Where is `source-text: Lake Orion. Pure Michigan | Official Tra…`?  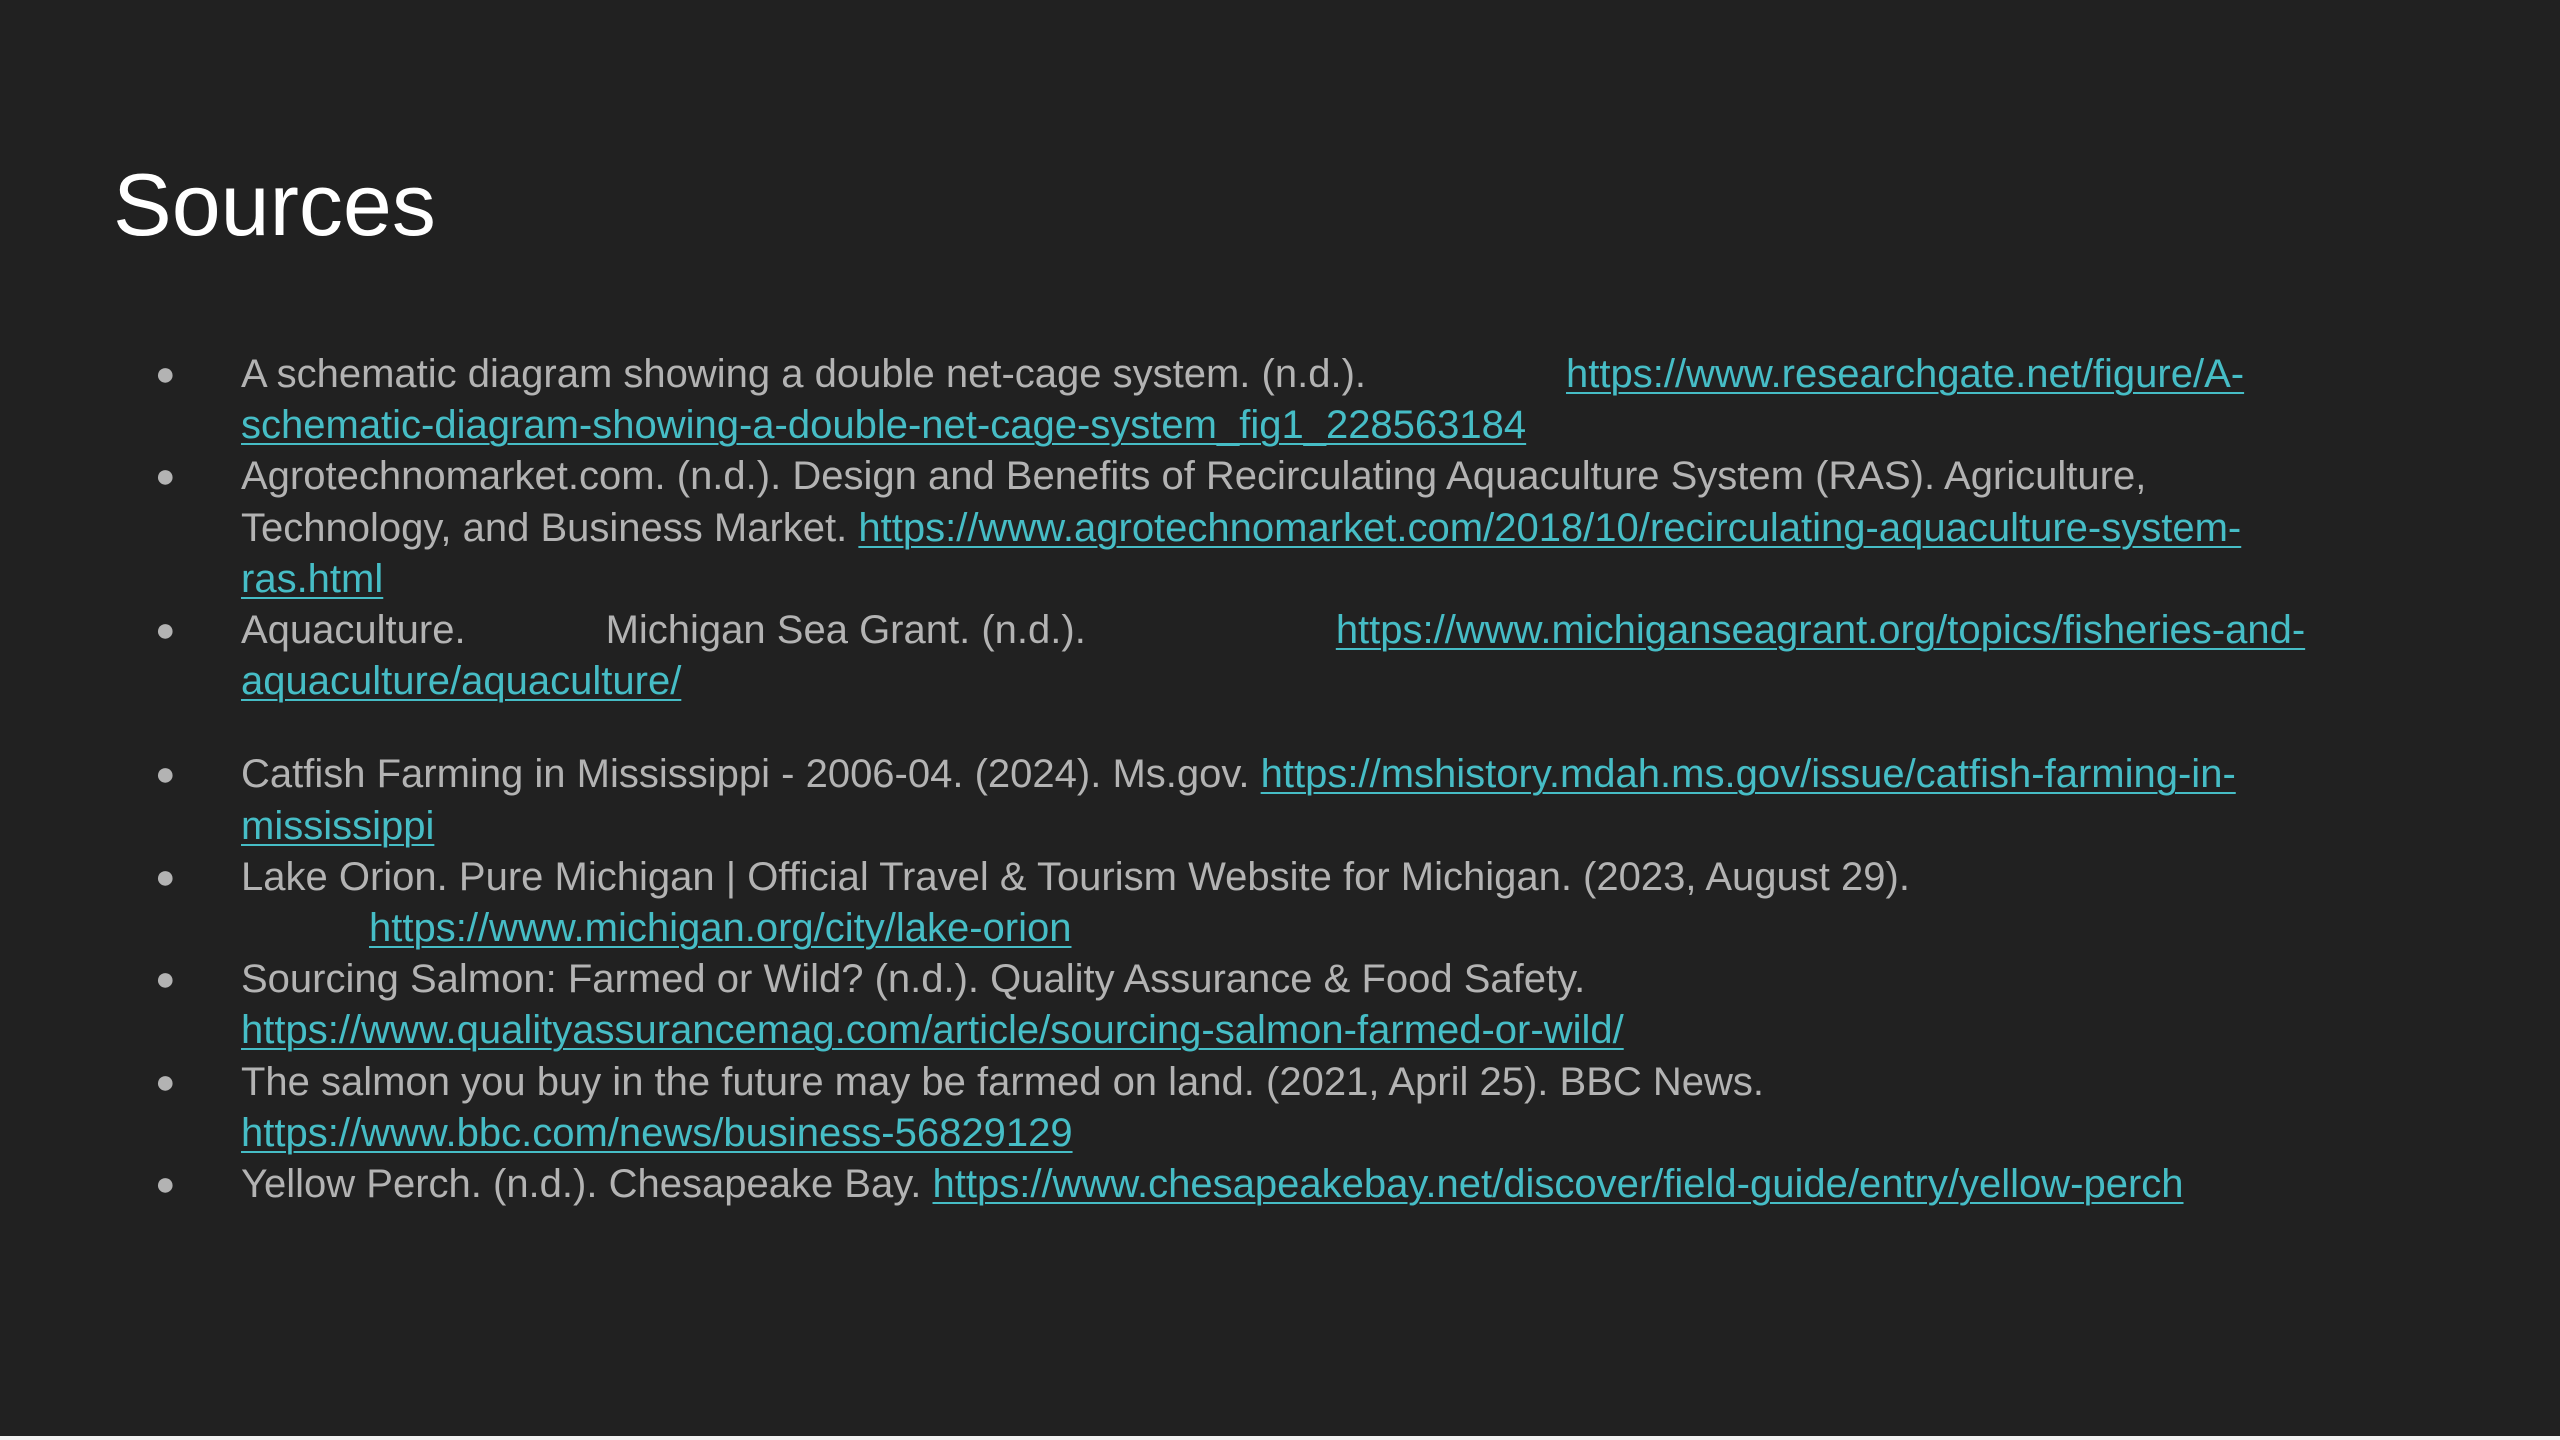
source-text: Lake Orion. Pure Michigan | Official Tra… is located at coordinates (1075, 876).